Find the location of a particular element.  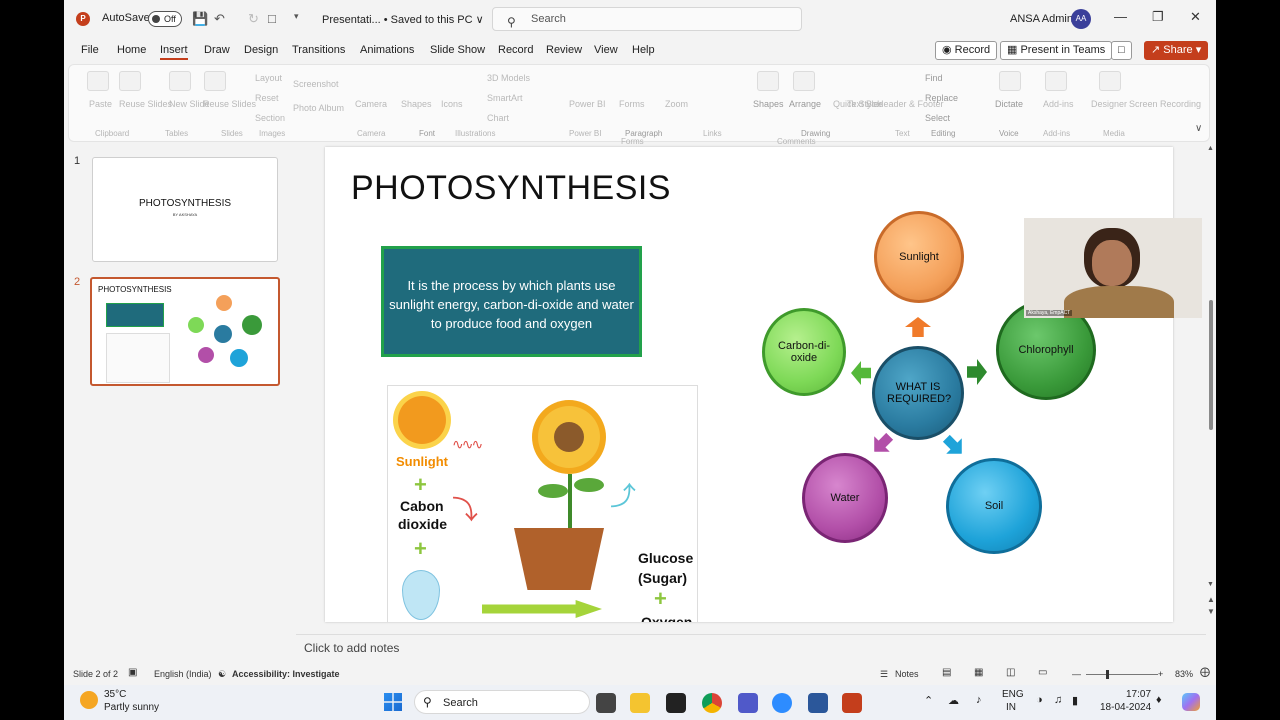

tab-insert: Insert is located at coordinates (174, 52).